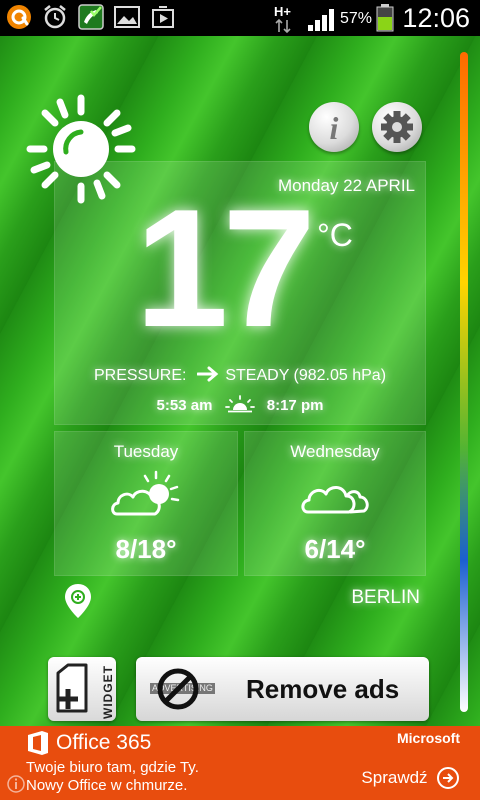 This screenshot has width=480, height=800. Describe the element at coordinates (107, 785) in the screenshot. I see `ad-line-2: Nowy Office w chmurze.` at that location.